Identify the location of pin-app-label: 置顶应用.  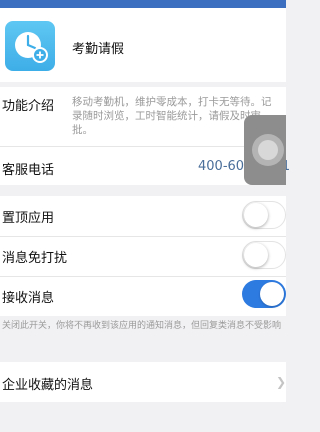
(28, 218).